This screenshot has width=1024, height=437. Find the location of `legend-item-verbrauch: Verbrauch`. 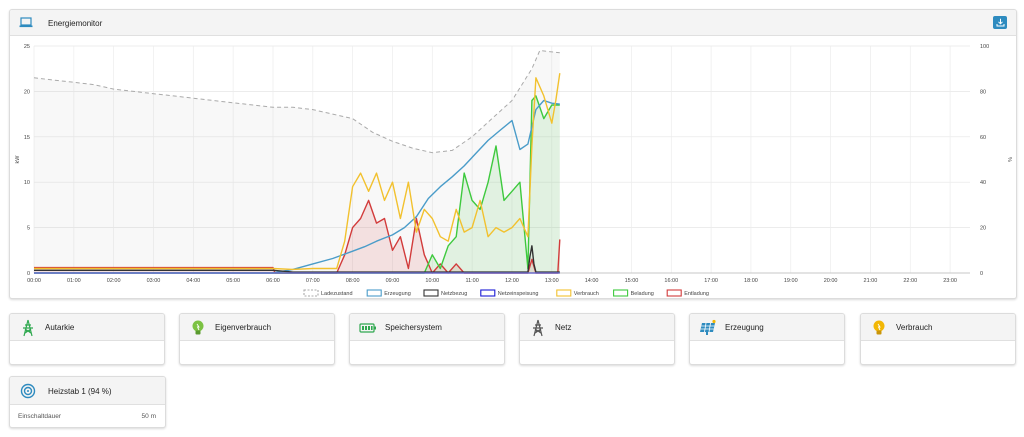

legend-item-verbrauch: Verbrauch is located at coordinates (577, 293).